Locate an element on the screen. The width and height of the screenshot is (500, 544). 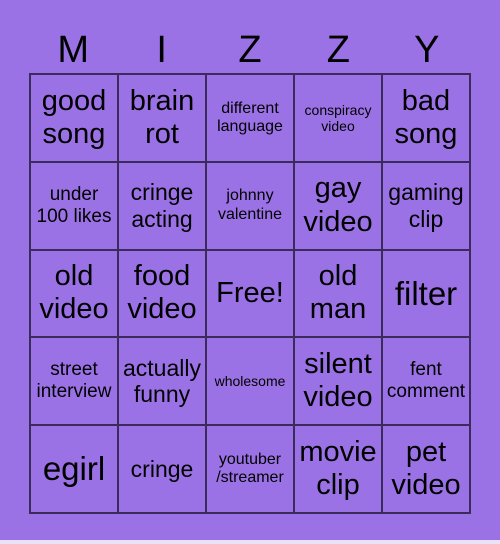
bingo-cell: gay video is located at coordinates (338, 205).